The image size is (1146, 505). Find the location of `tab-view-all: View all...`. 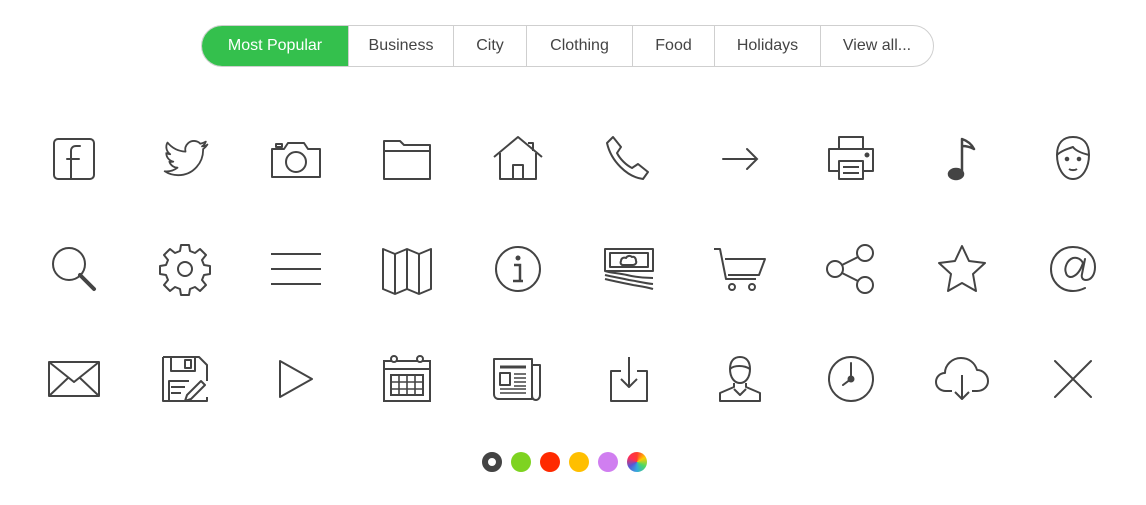

tab-view-all: View all... is located at coordinates (876, 46).